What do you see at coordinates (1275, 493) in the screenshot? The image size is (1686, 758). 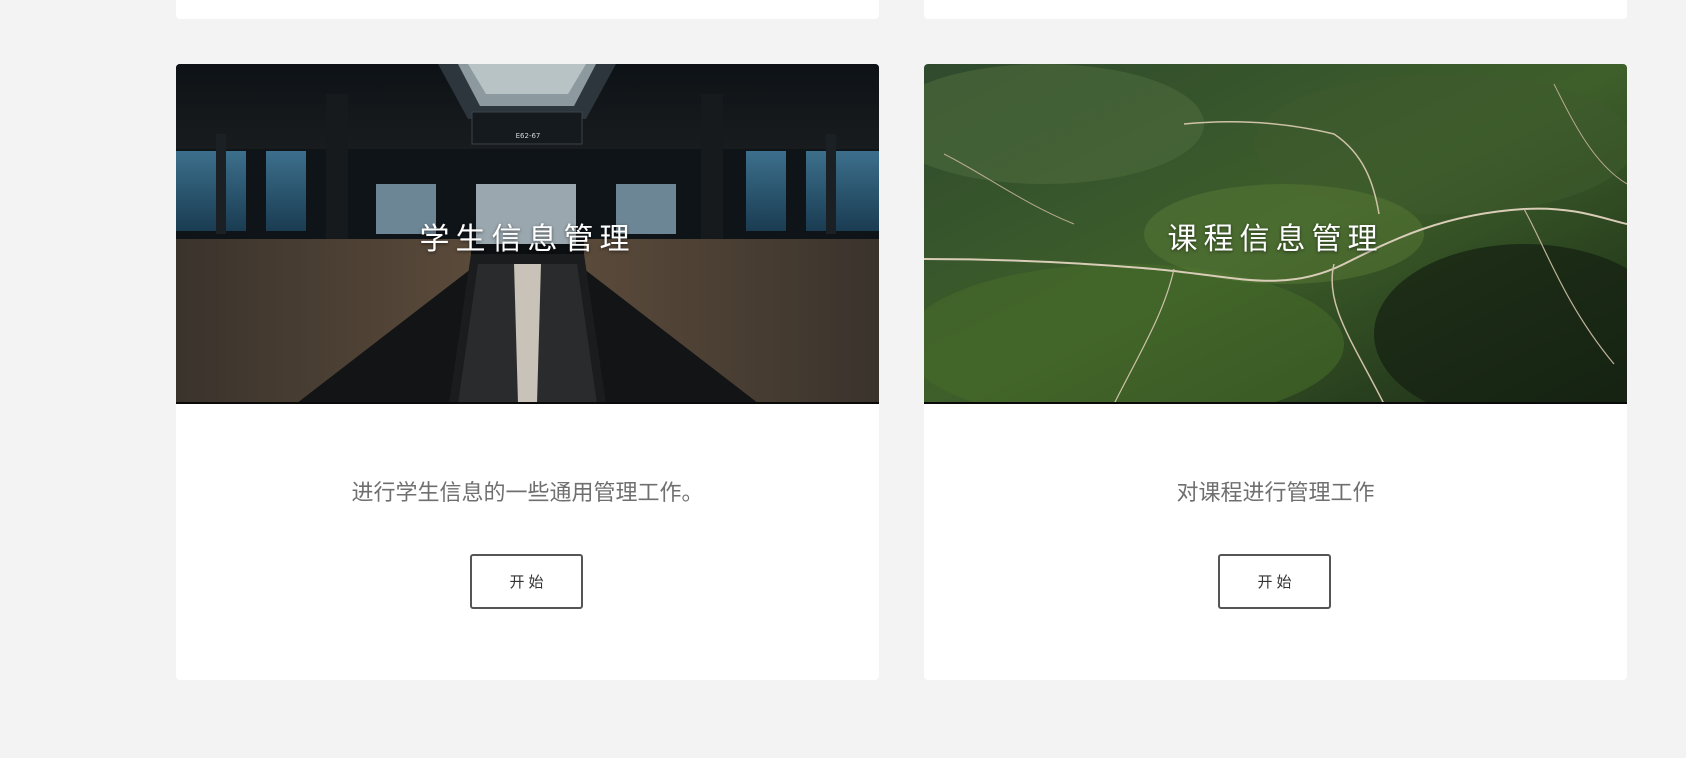 I see `card-description: 对课程进行管理工作` at bounding box center [1275, 493].